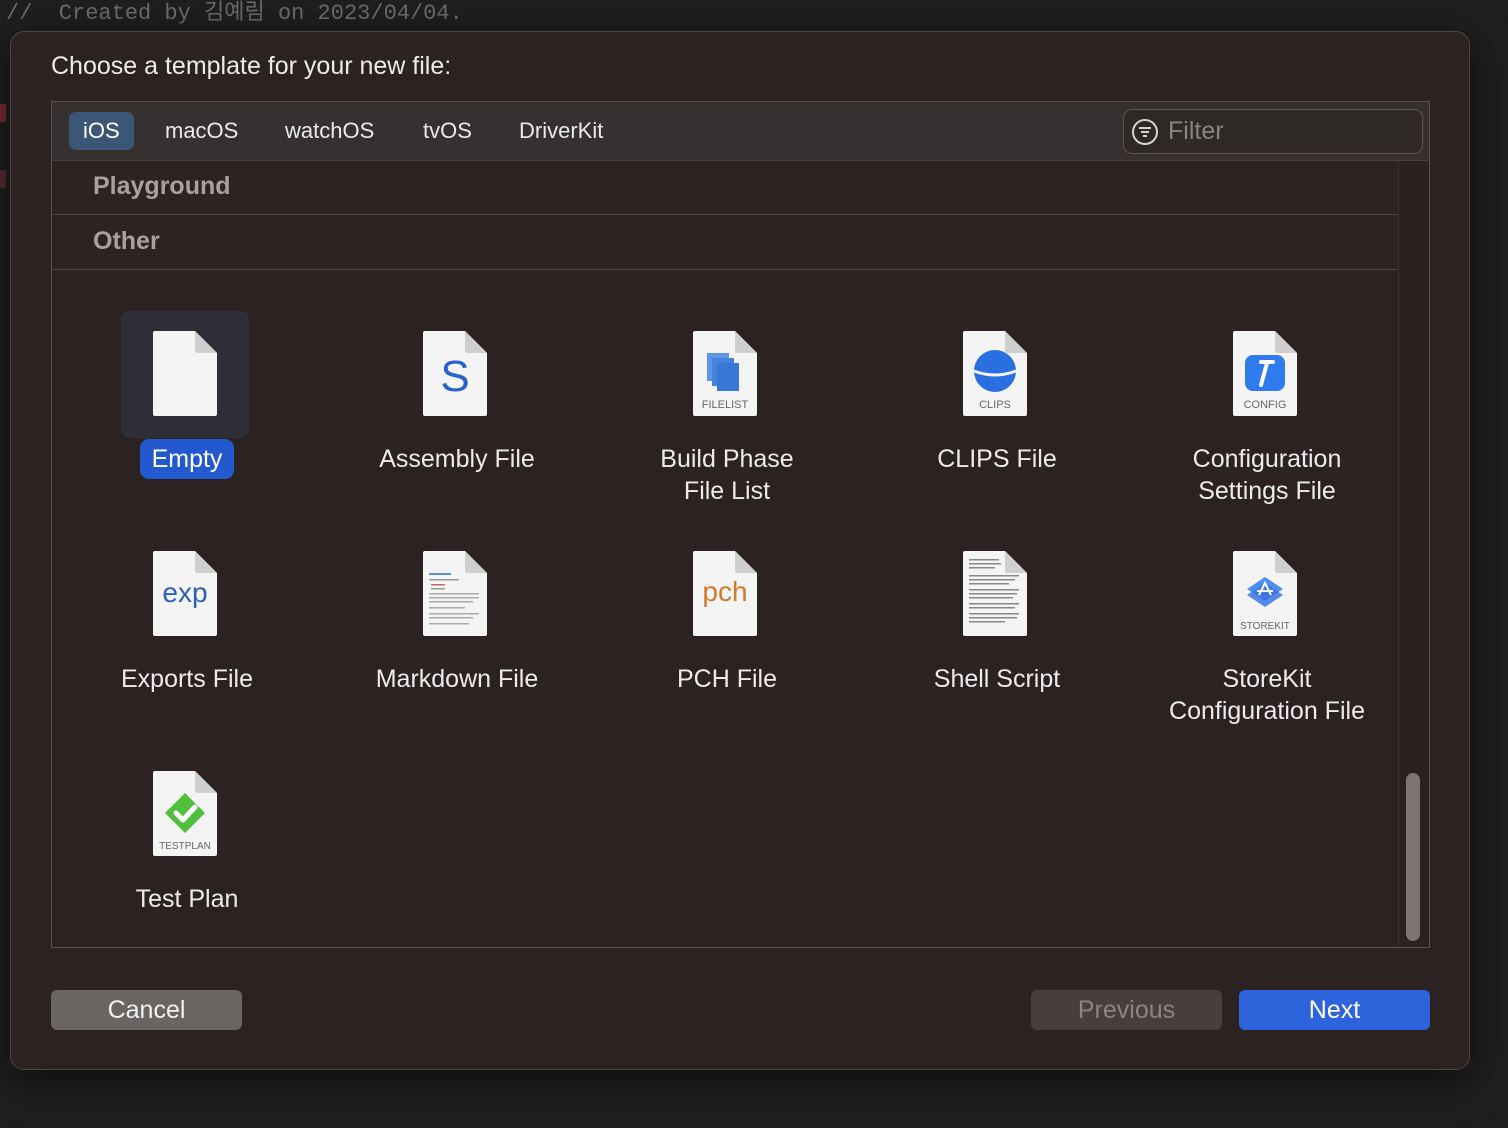 The height and width of the screenshot is (1128, 1508). I want to click on template-label: CLIPS File, so click(997, 459).